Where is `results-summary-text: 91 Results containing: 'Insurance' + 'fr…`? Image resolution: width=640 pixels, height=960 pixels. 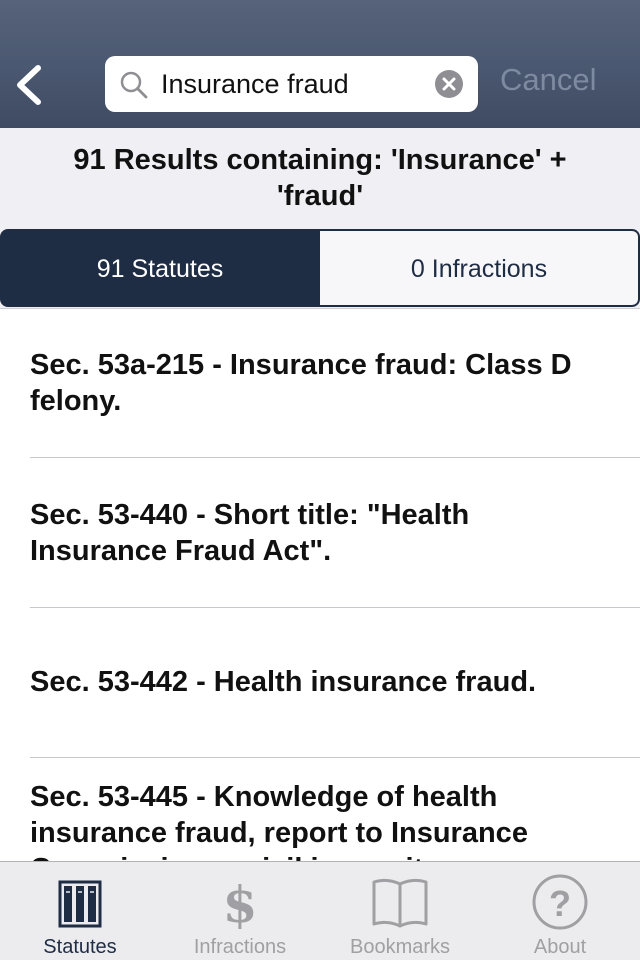 results-summary-text: 91 Results containing: 'Insurance' + 'fr… is located at coordinates (320, 178).